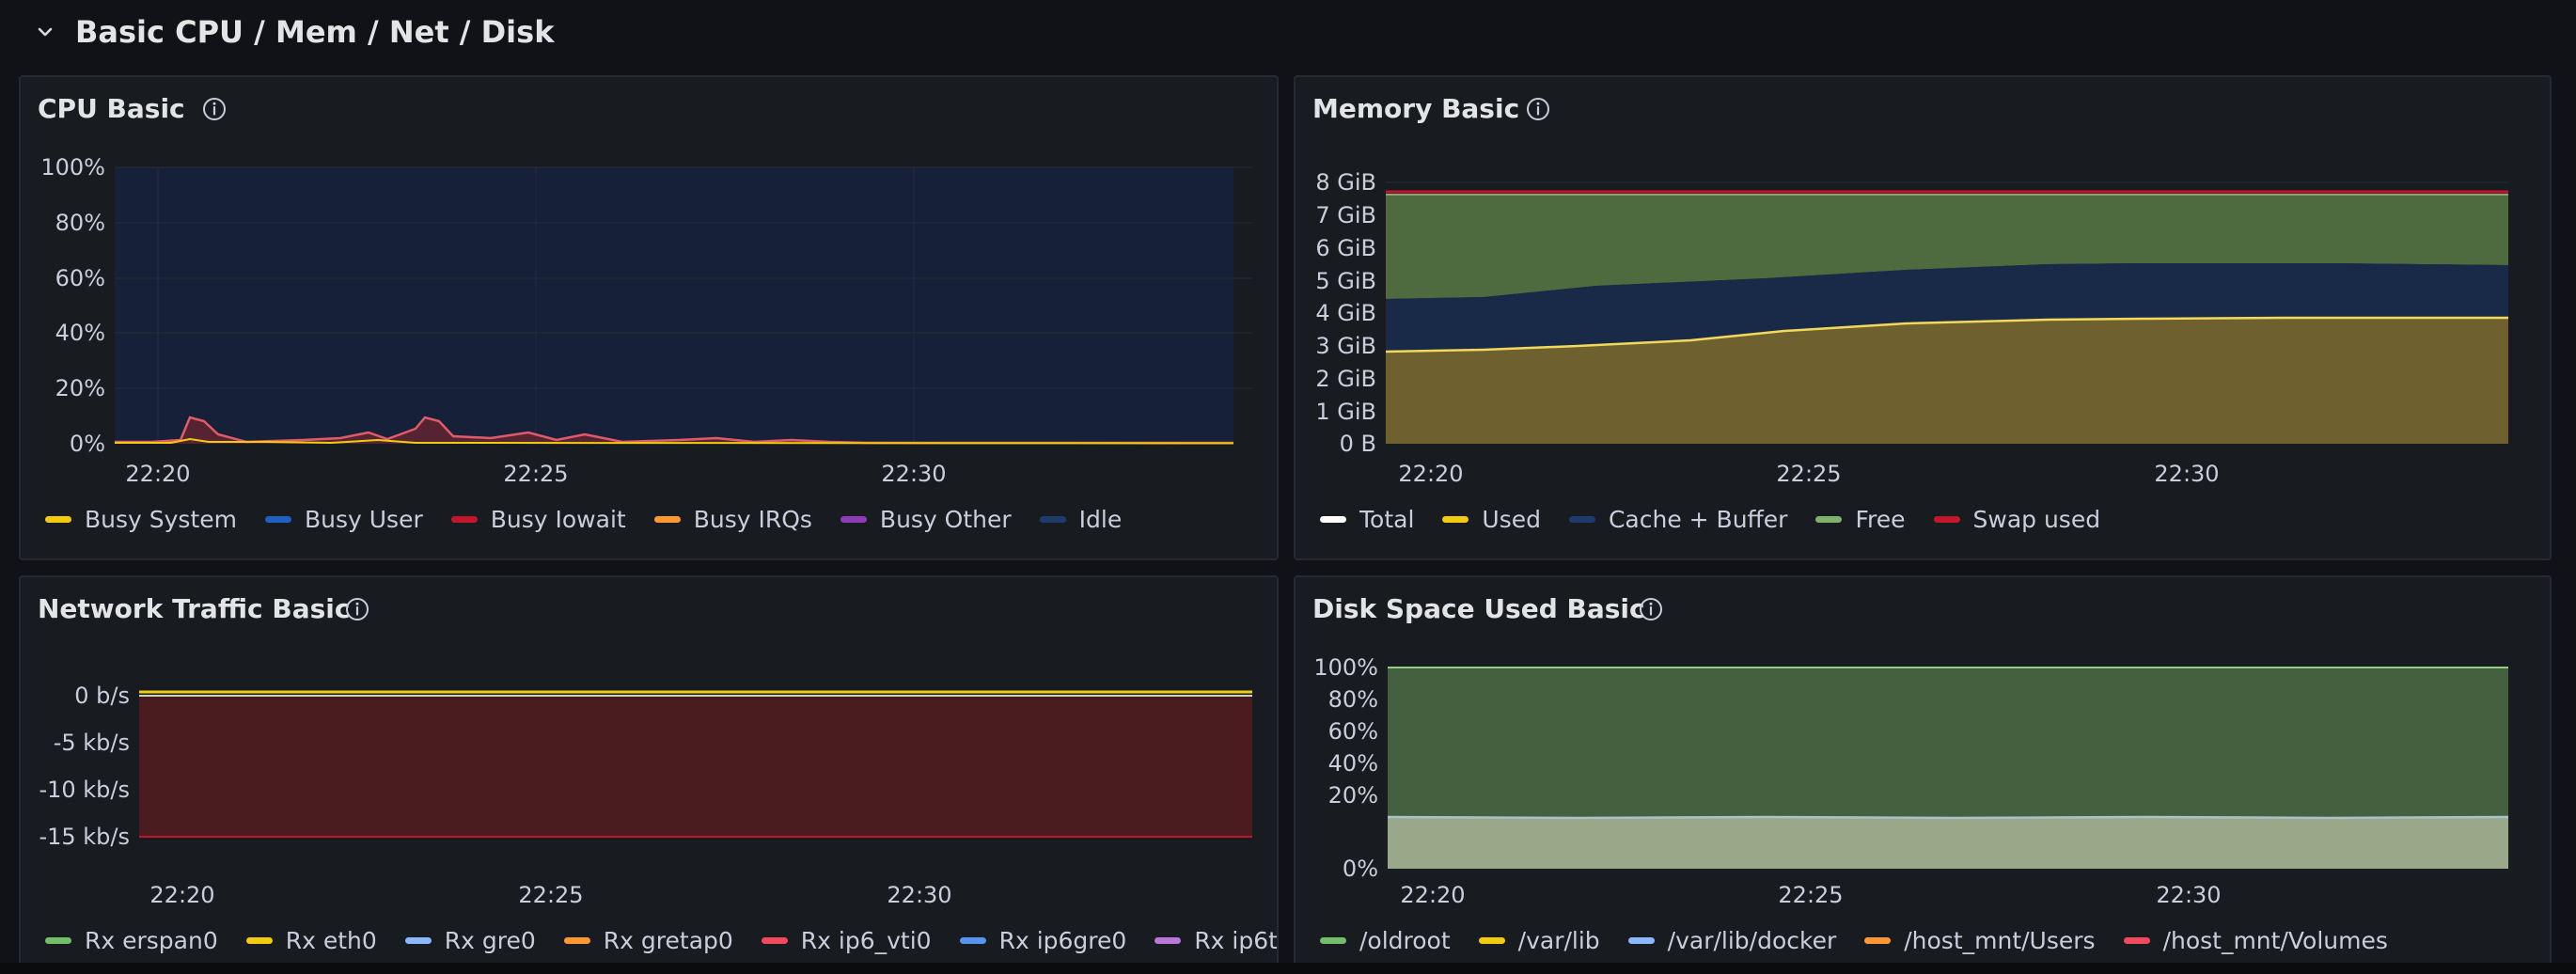  I want to click on legend-item: /var/lib, so click(1539, 941).